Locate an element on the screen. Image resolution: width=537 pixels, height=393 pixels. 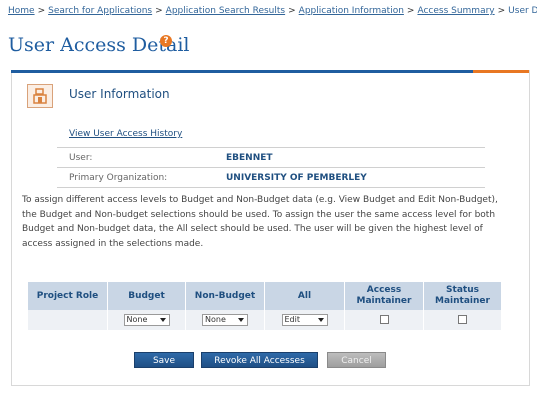
budget-select: None is located at coordinates (146, 320).